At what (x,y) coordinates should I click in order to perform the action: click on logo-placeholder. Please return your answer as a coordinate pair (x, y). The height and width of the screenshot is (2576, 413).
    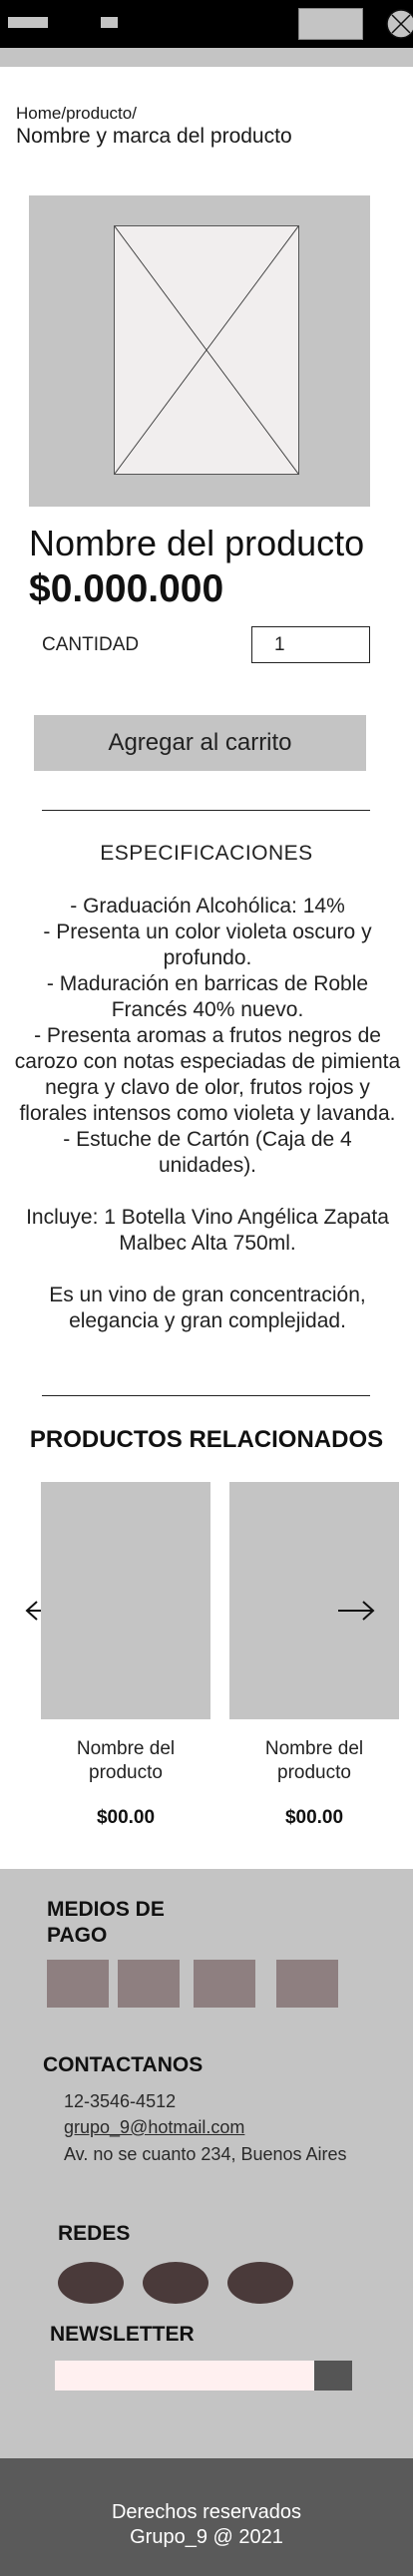
    Looking at the image, I should click on (28, 22).